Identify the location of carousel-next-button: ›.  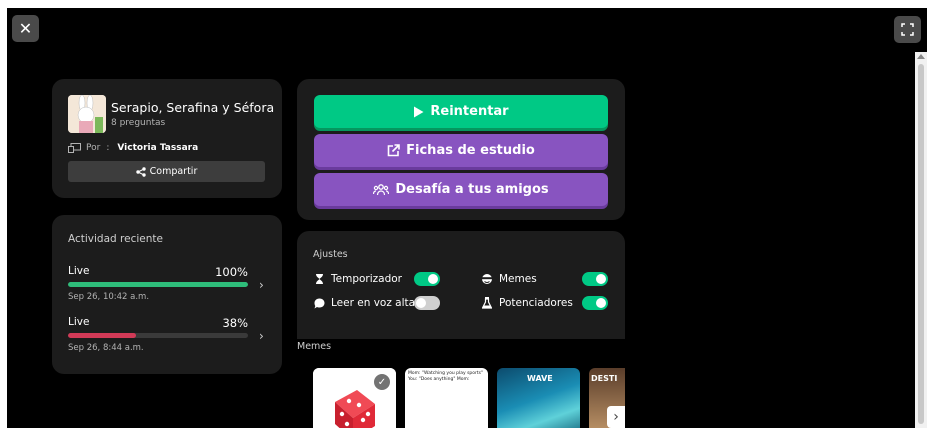
(616, 417).